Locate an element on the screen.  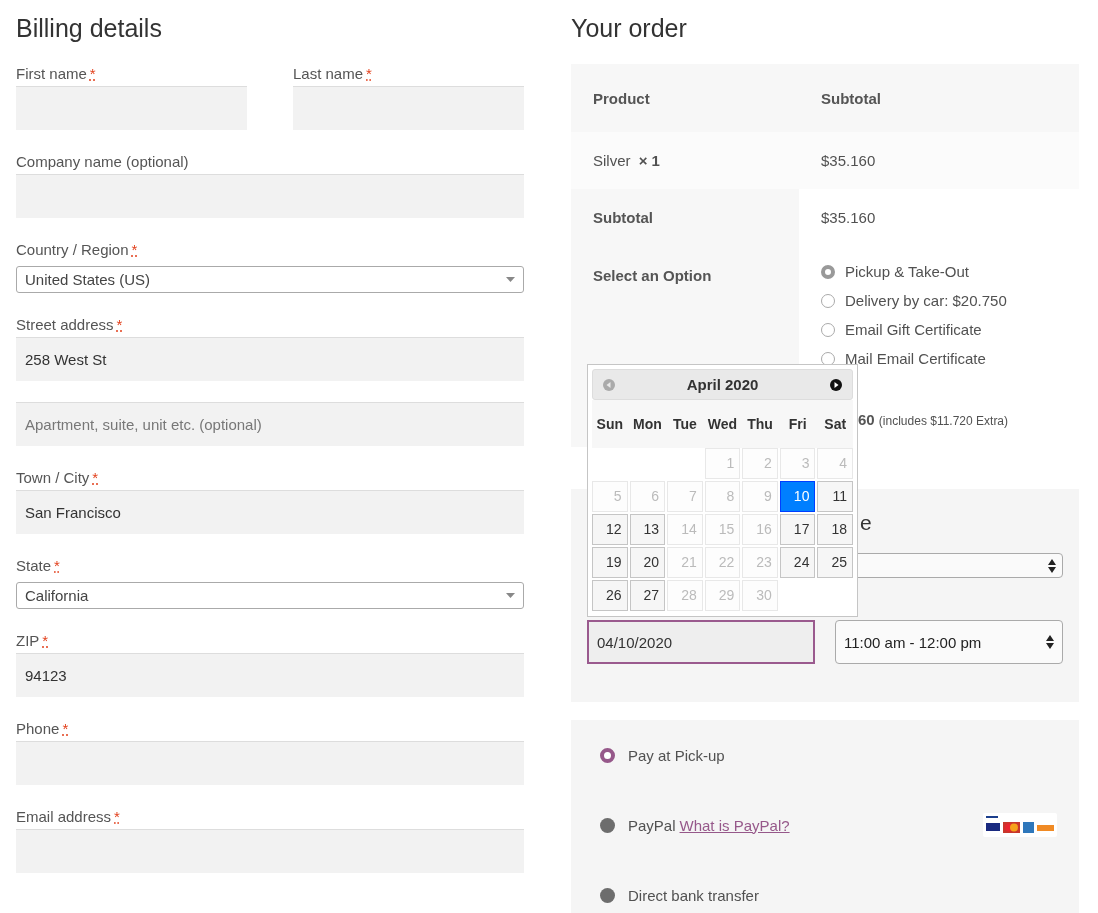
weekday-label: Tue is located at coordinates (685, 424).